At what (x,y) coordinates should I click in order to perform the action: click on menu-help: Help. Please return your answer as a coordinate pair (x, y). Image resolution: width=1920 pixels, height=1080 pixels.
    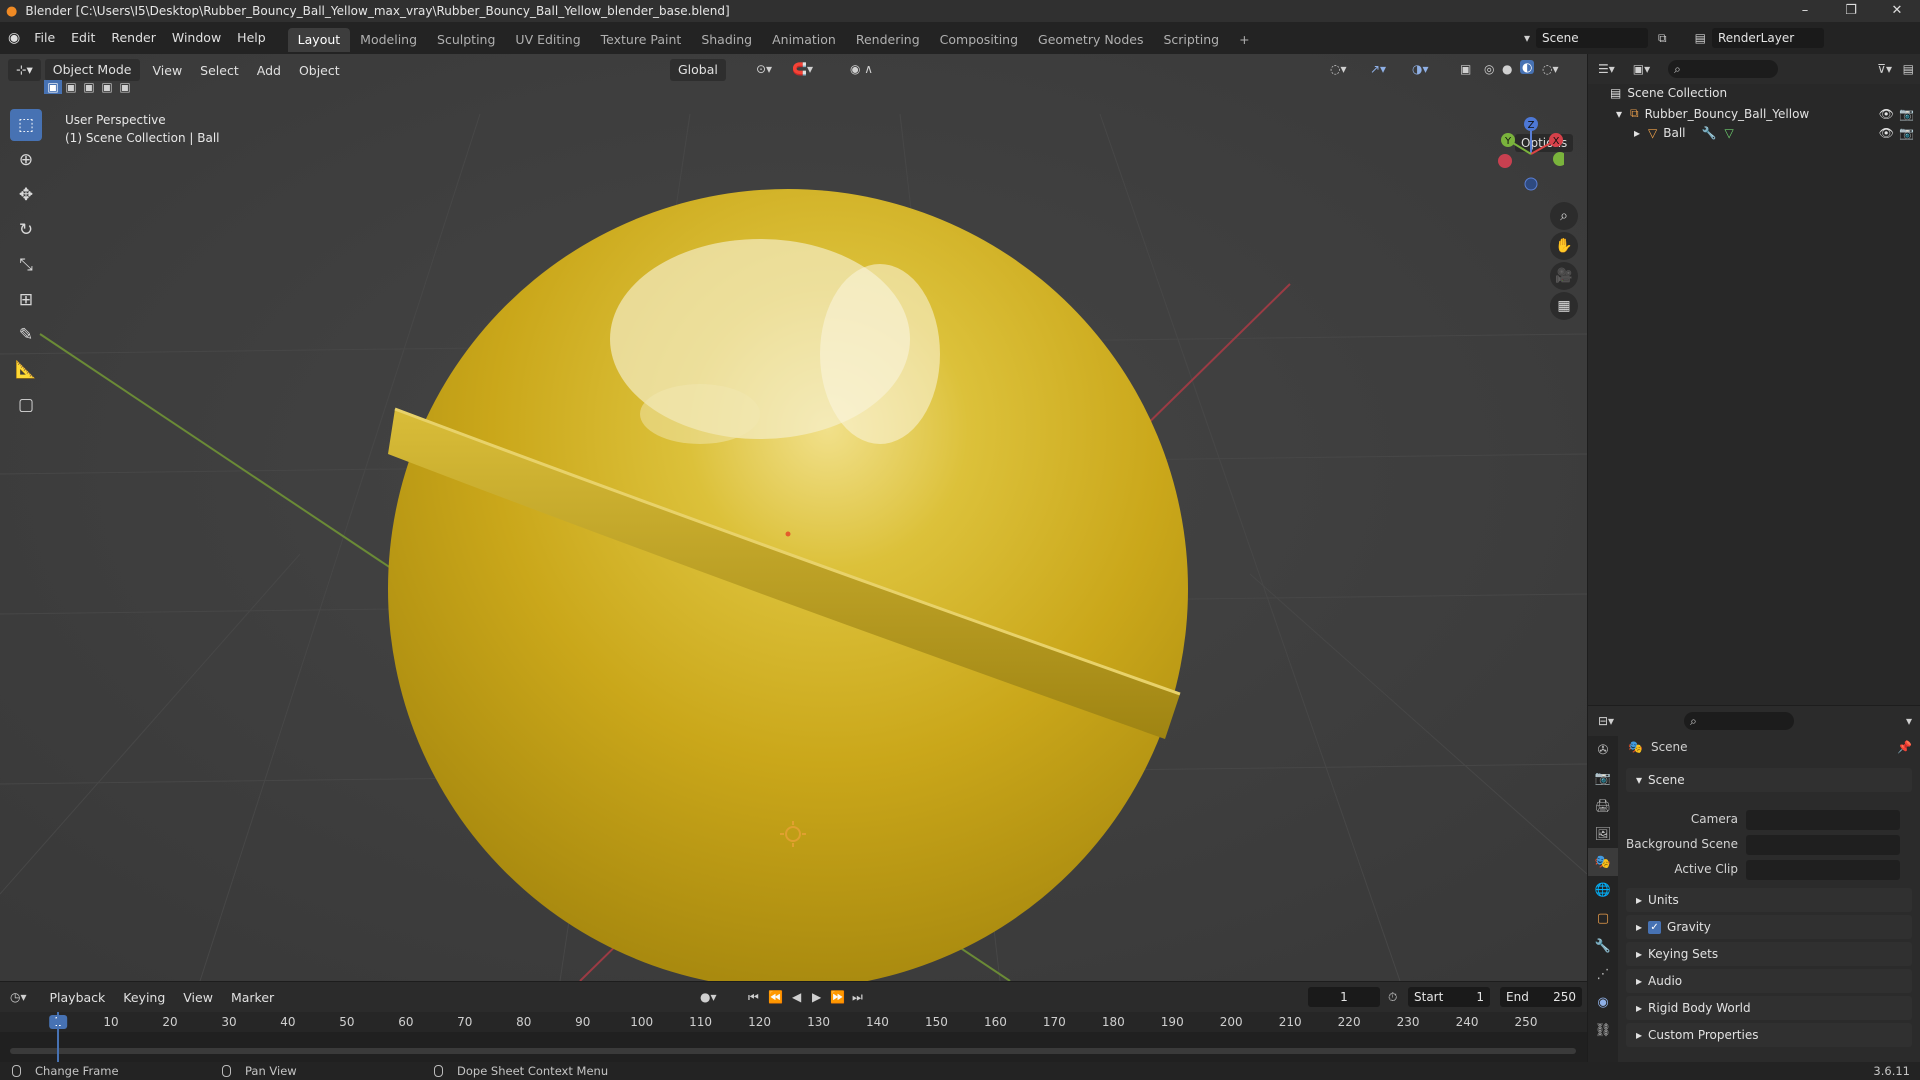
    Looking at the image, I should click on (251, 38).